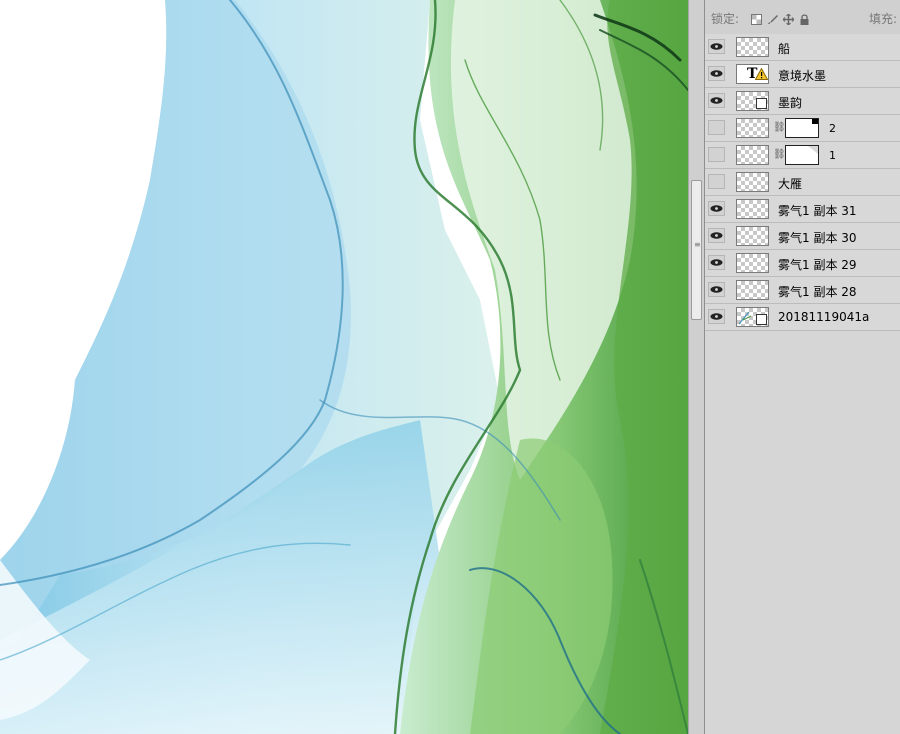 The height and width of the screenshot is (734, 900). I want to click on lock-label: 锁定:, so click(725, 19).